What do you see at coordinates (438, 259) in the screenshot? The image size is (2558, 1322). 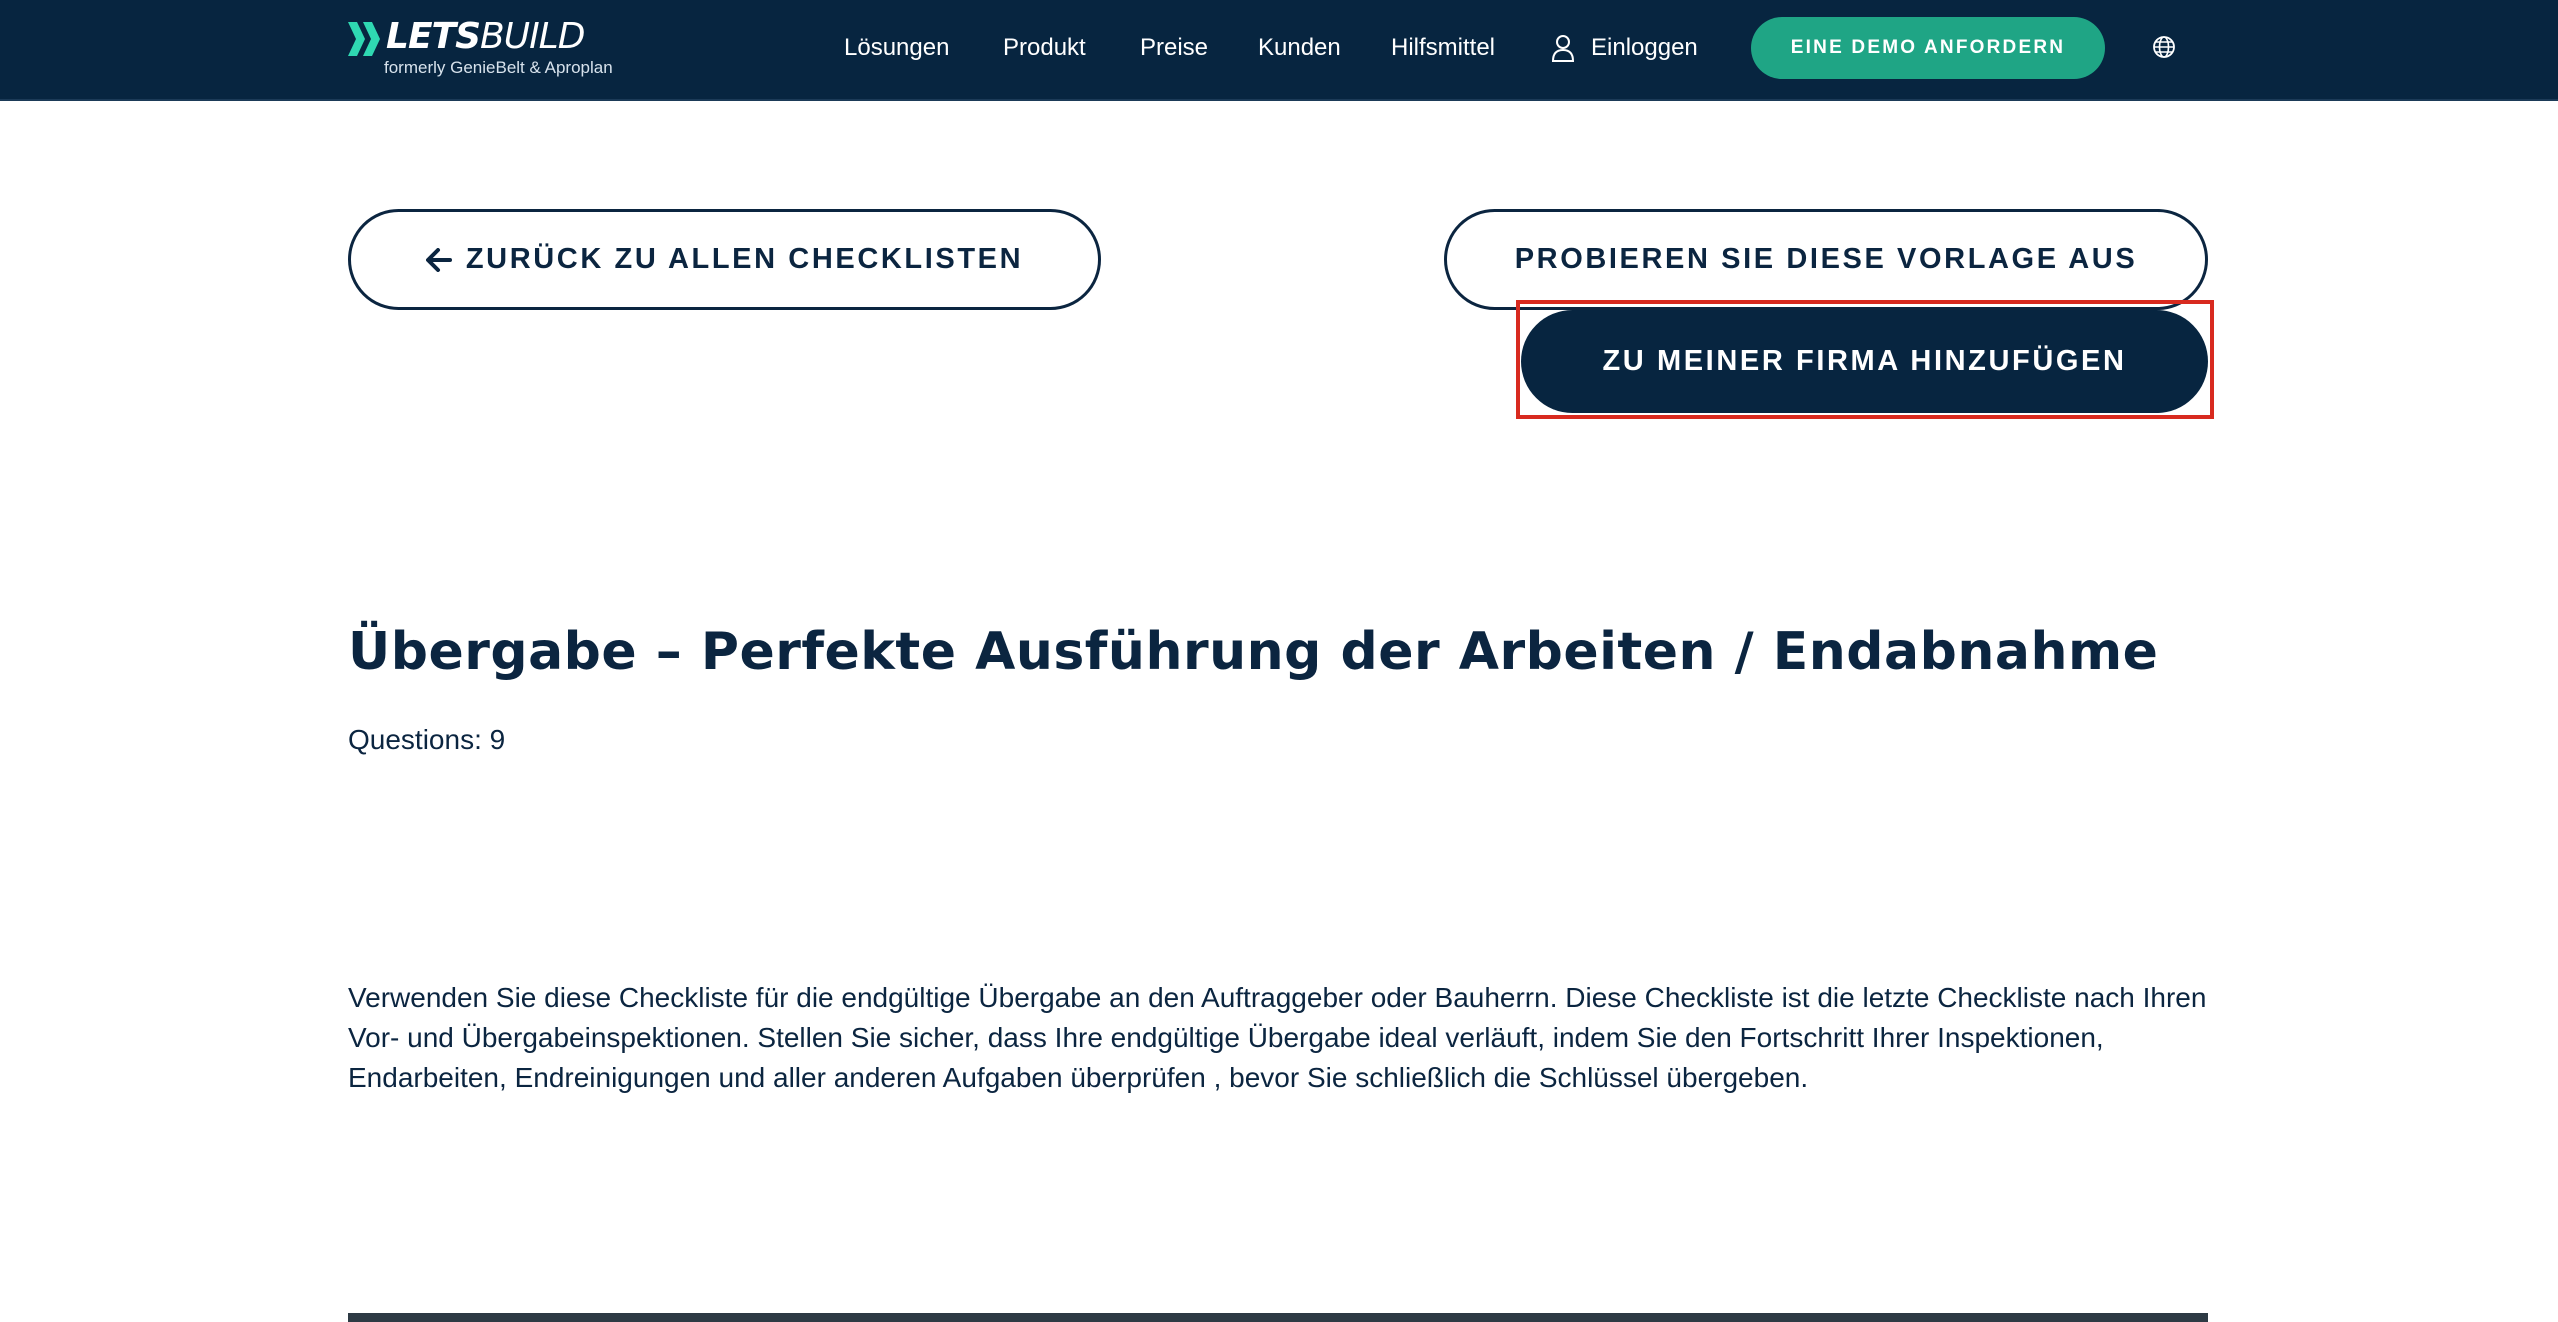 I see `arrow-left-icon` at bounding box center [438, 259].